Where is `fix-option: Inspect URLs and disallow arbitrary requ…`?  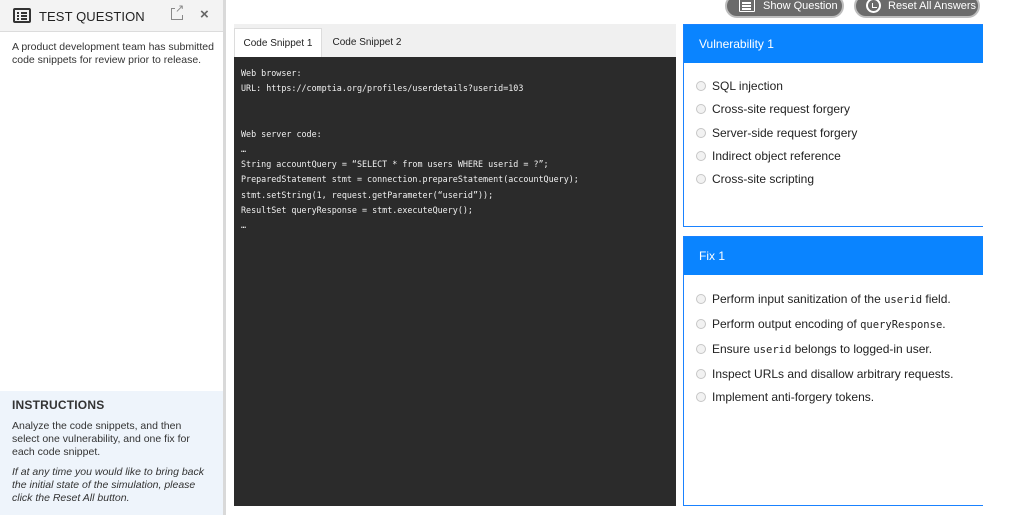 fix-option: Inspect URLs and disallow arbitrary requ… is located at coordinates (824, 374).